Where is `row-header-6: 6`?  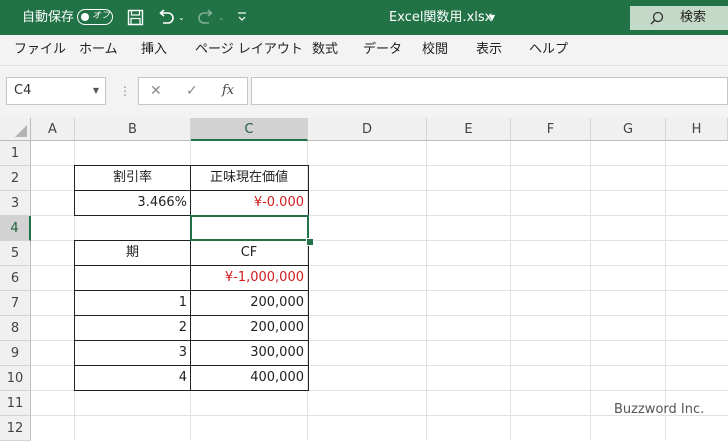 row-header-6: 6 is located at coordinates (15, 278).